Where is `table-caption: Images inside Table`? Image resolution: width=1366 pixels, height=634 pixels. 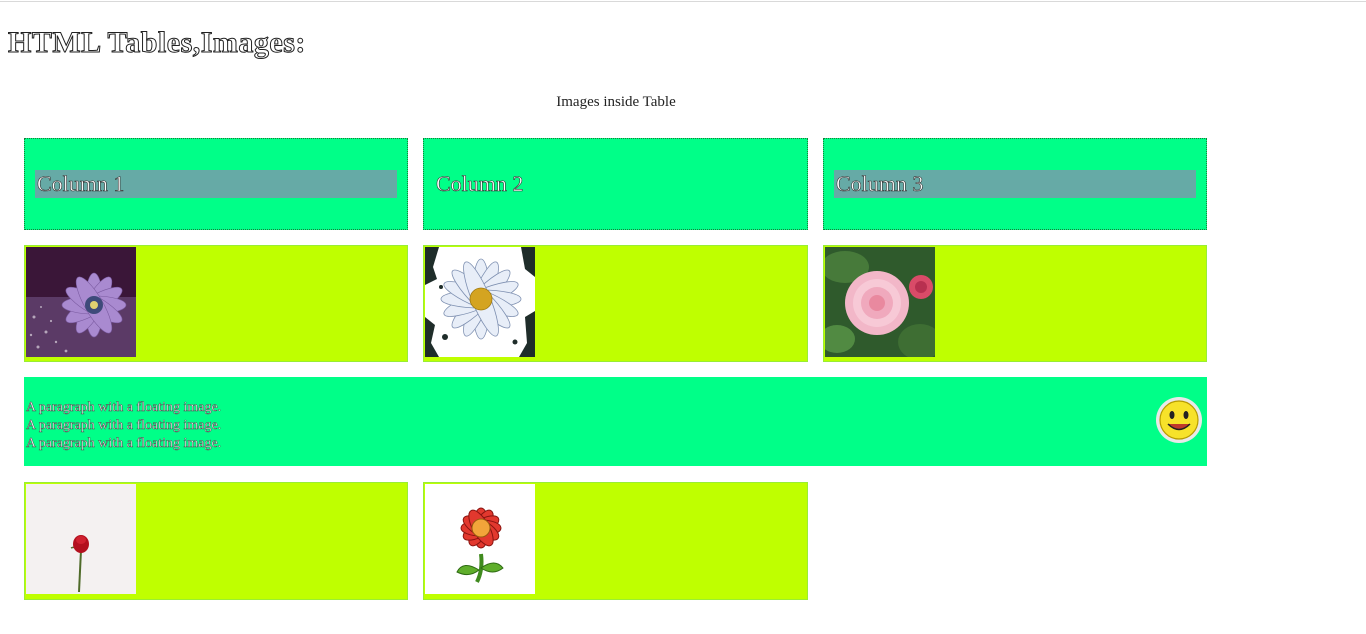
table-caption: Images inside Table is located at coordinates (616, 102).